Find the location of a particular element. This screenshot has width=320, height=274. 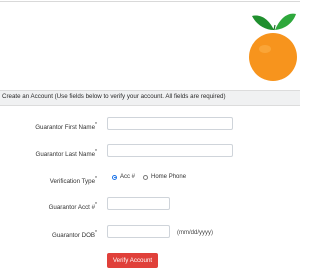

acct-row: Guarantor Acct #* is located at coordinates (150, 207).